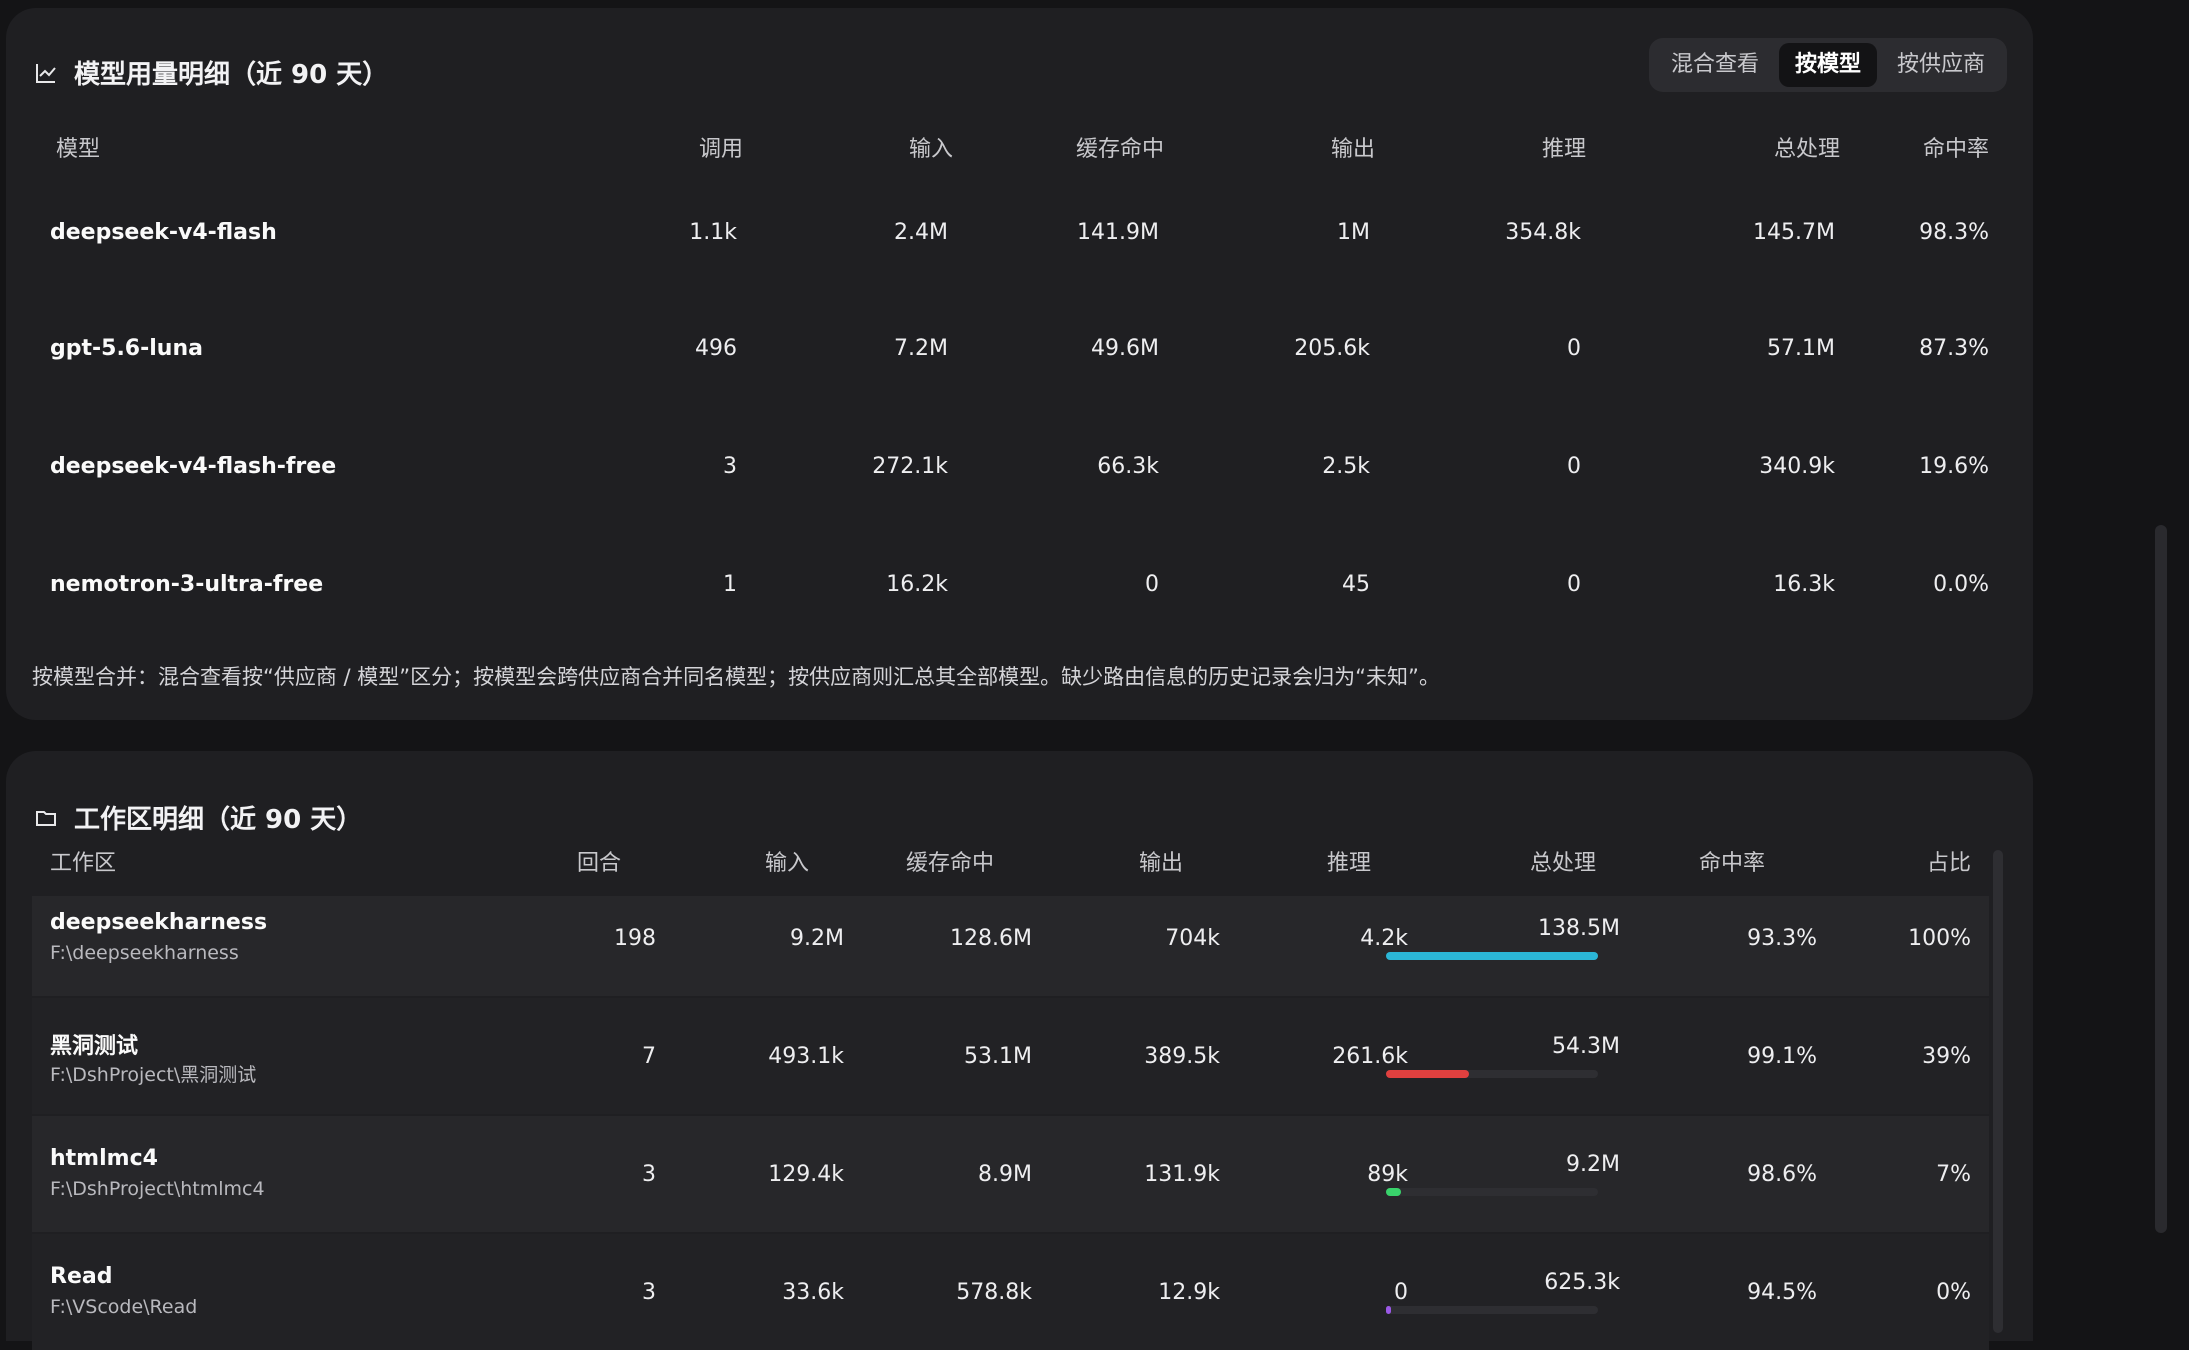 The width and height of the screenshot is (2189, 1350). I want to click on share-cell: 0%, so click(1953, 1292).